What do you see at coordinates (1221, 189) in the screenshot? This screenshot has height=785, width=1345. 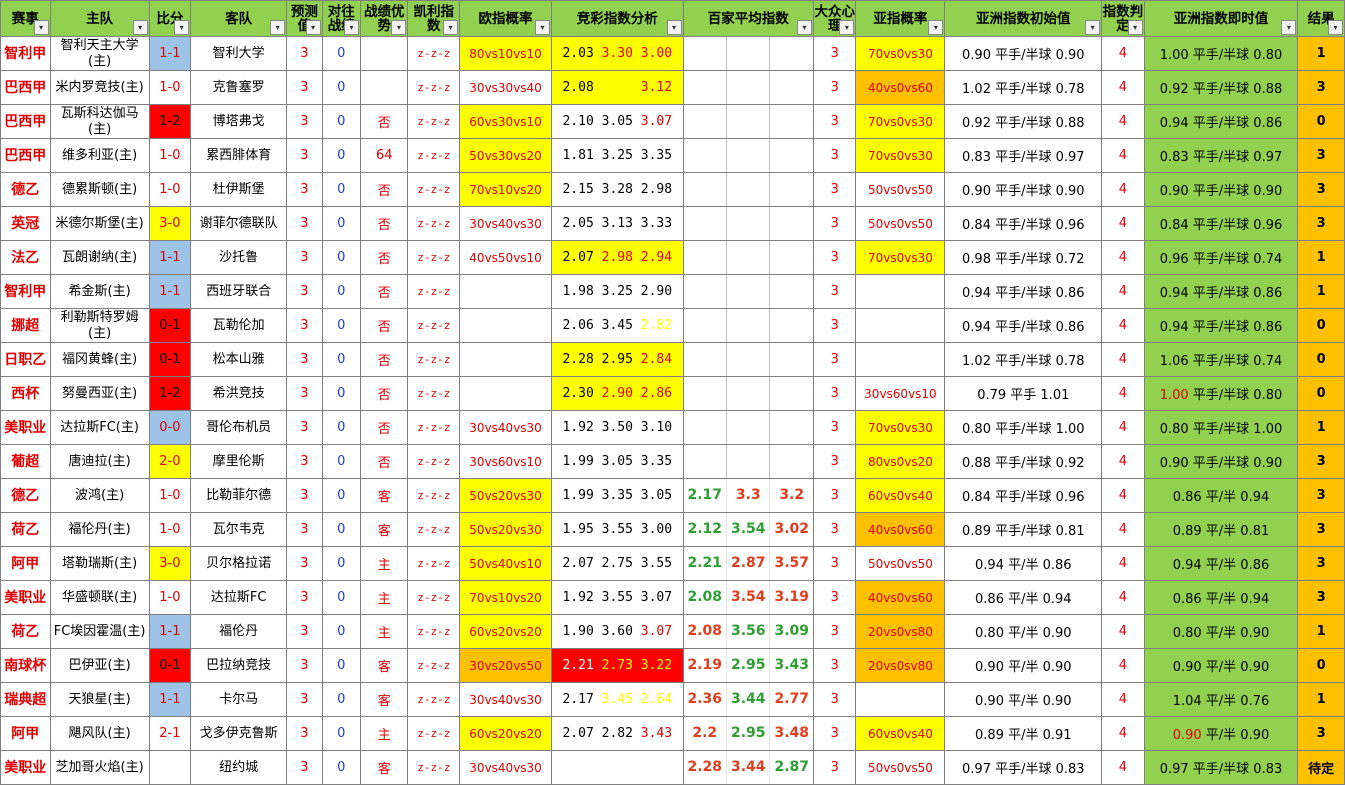 I see `asia-live-cell: 0.90 平手/半球 0.90` at bounding box center [1221, 189].